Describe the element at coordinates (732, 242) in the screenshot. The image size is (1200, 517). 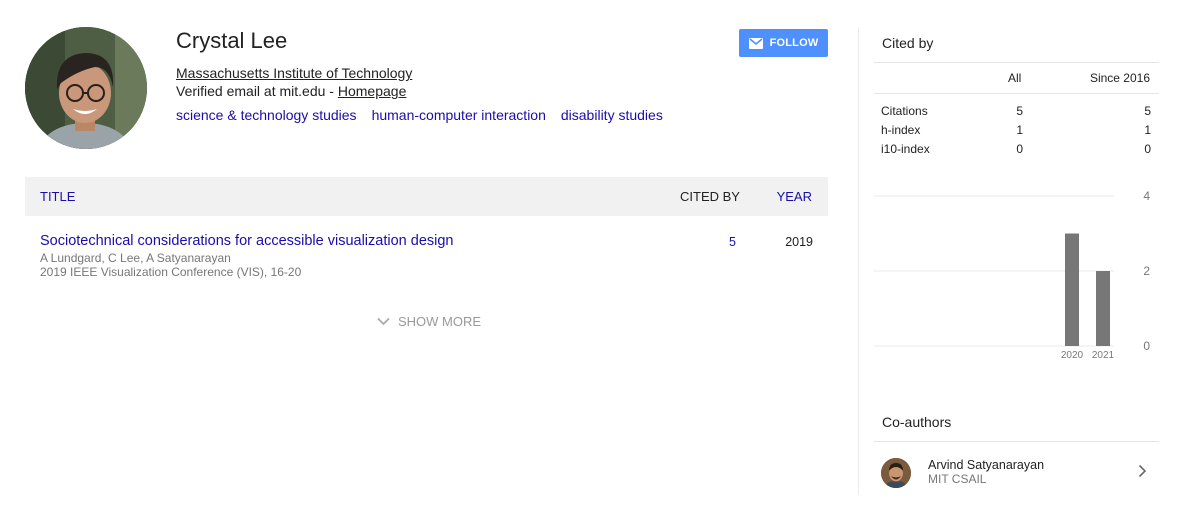
I see `article-cited-by-link: 5` at that location.